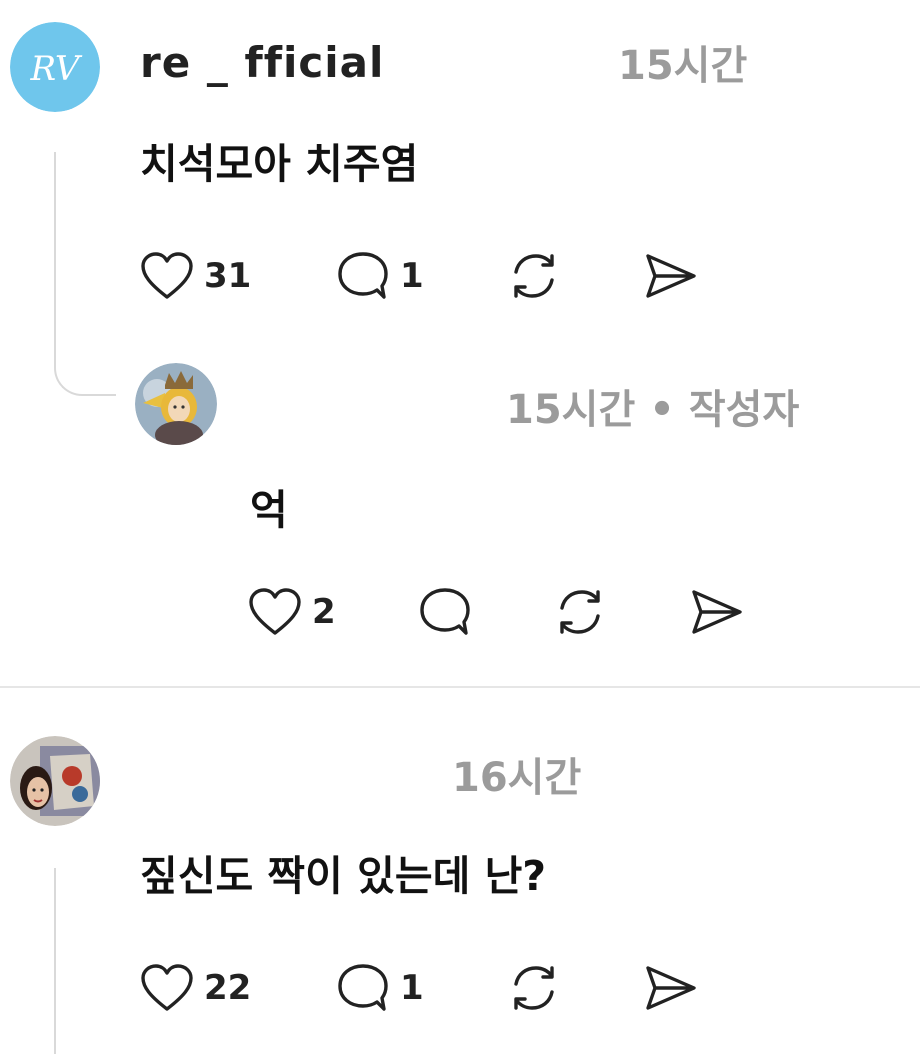 This screenshot has width=920, height=1054. I want to click on action-bar: 22 1, so click(419, 988).